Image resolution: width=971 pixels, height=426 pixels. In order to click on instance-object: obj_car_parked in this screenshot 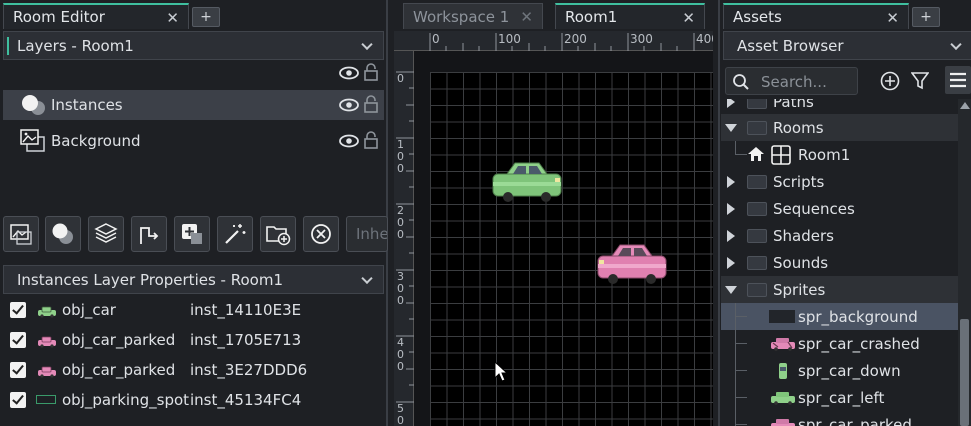, I will do `click(119, 370)`.